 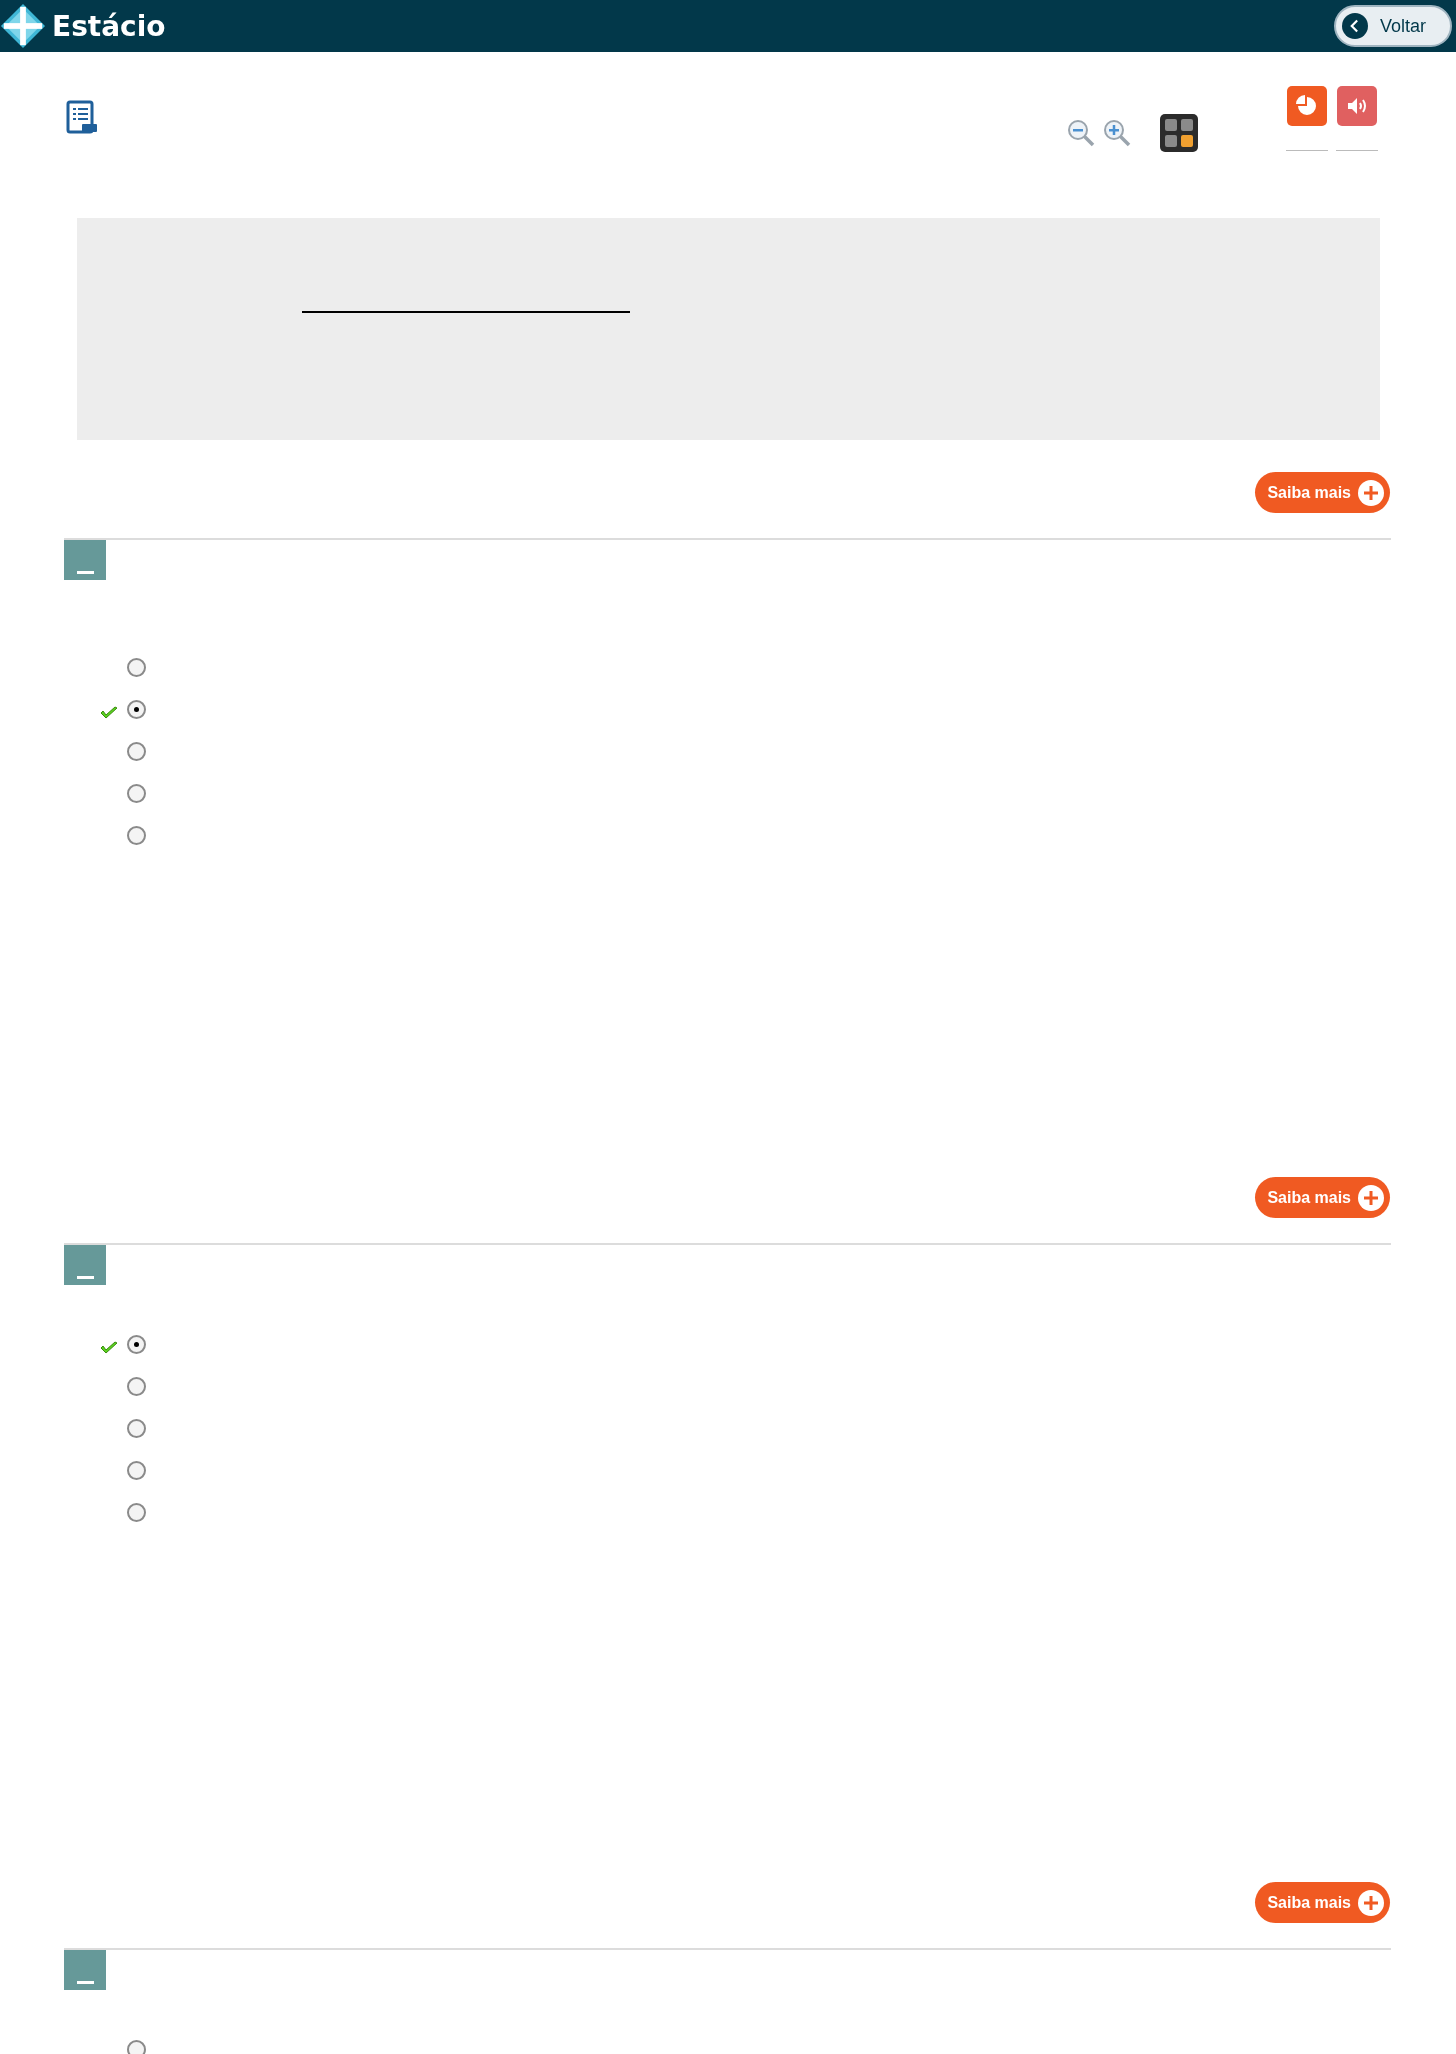 I want to click on pie-chart-icon, so click(x=1307, y=106).